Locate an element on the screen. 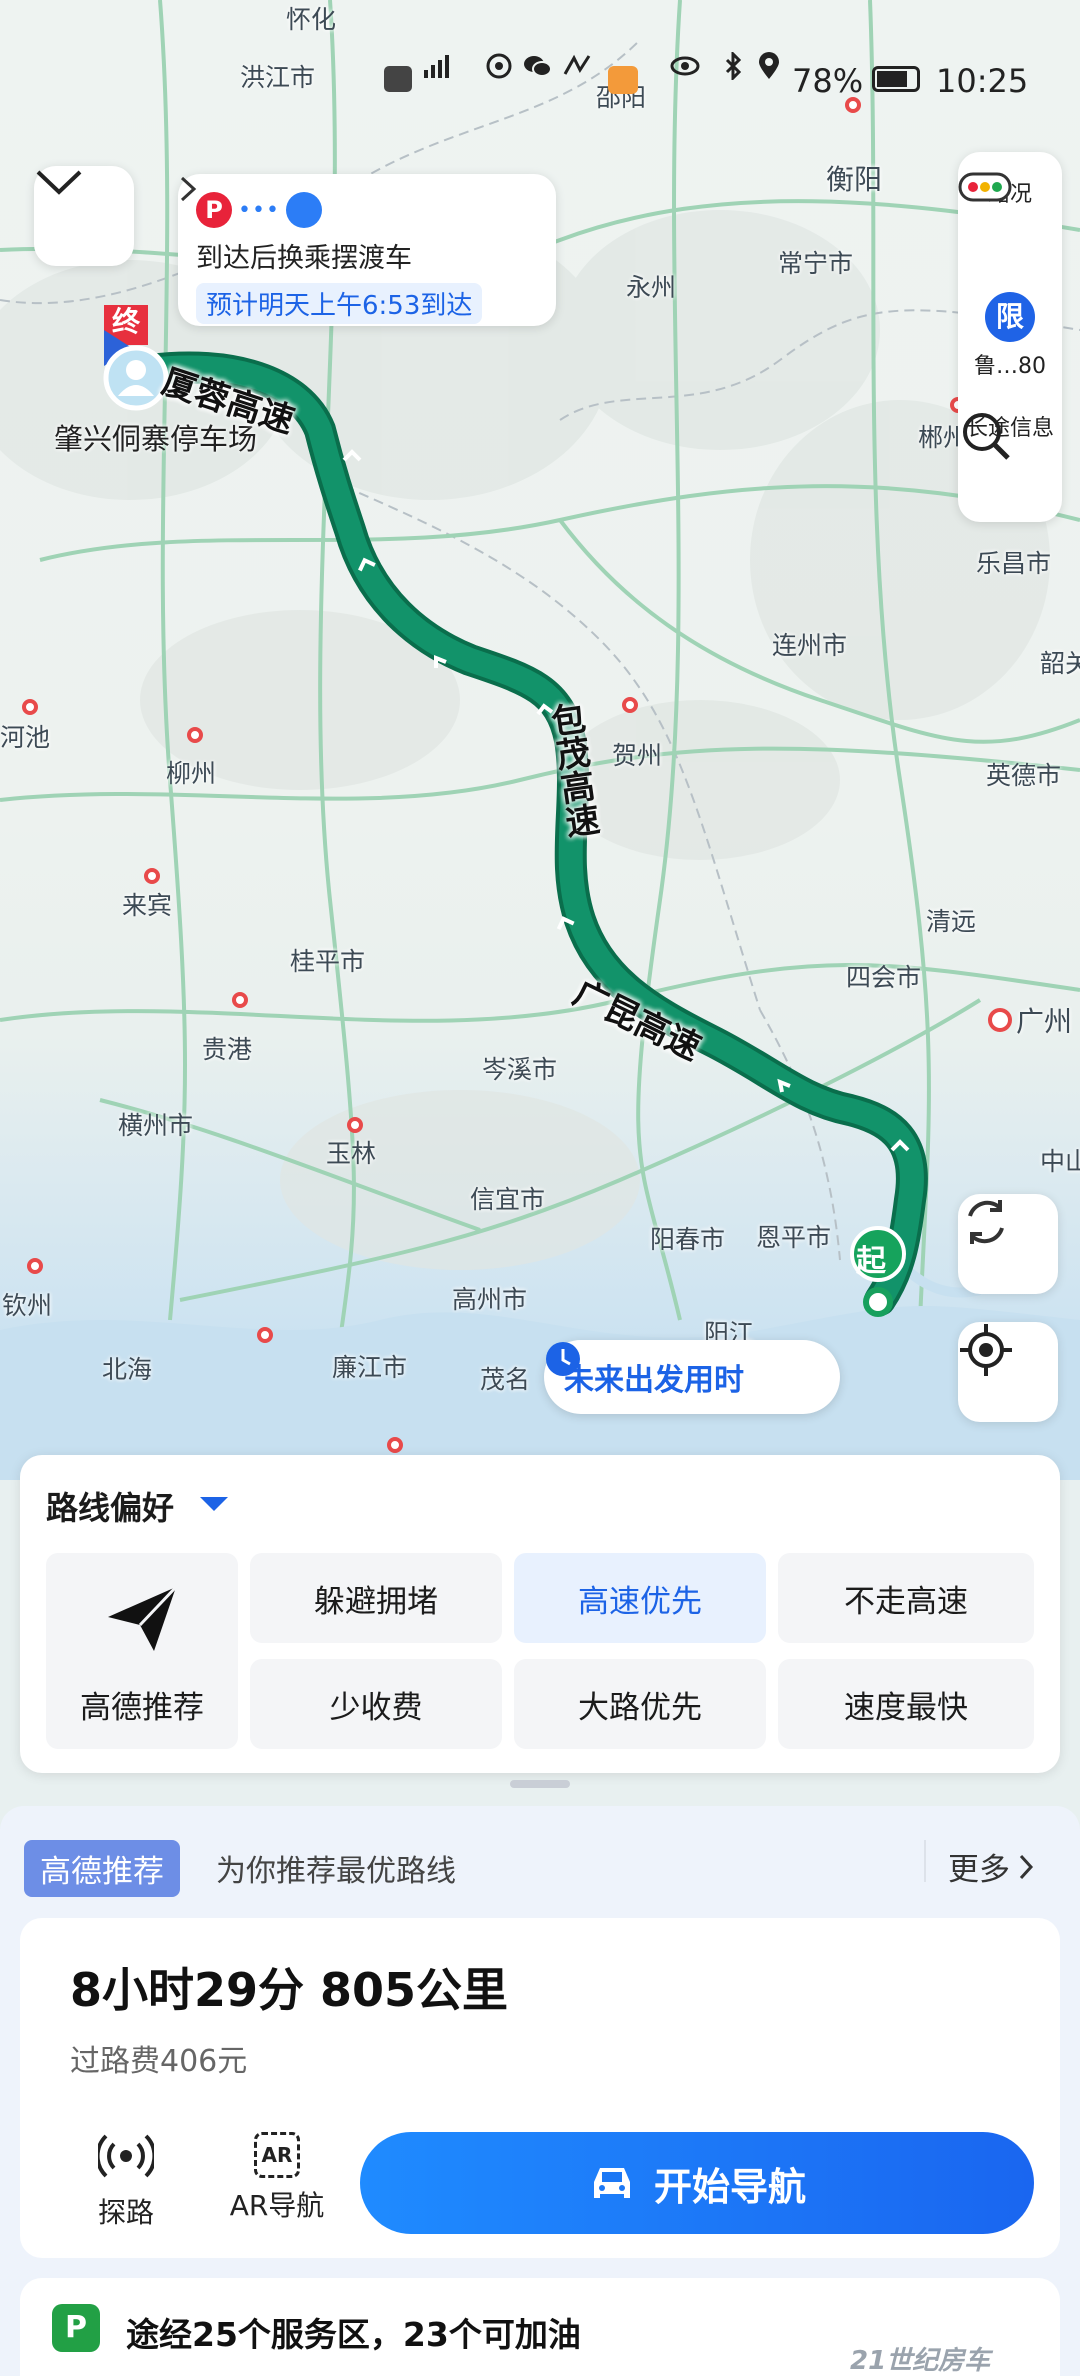  city-label: 衡阳 is located at coordinates (854, 179).